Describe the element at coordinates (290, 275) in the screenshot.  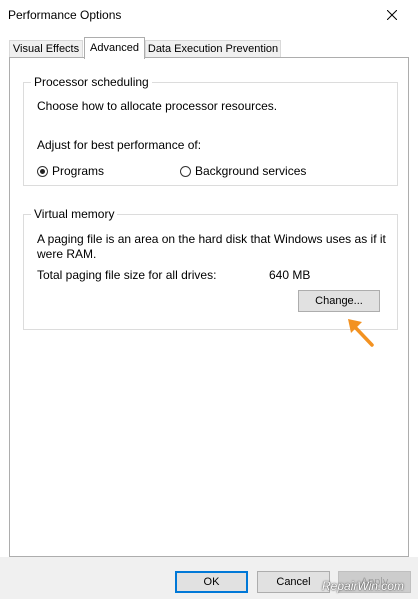
I see `total-paging-value: 640 MB` at that location.